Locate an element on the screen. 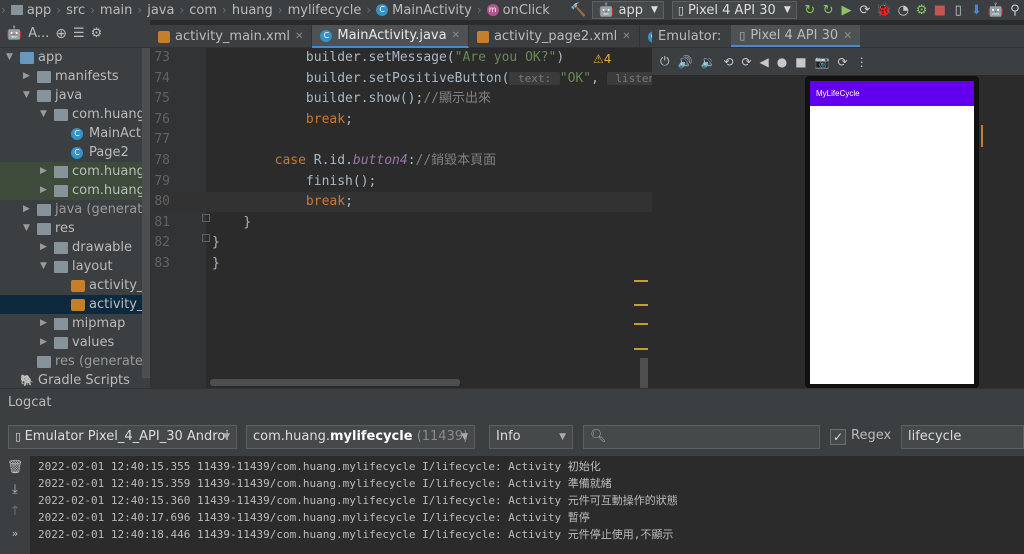  tree-item: C Page2 is located at coordinates (75, 152).